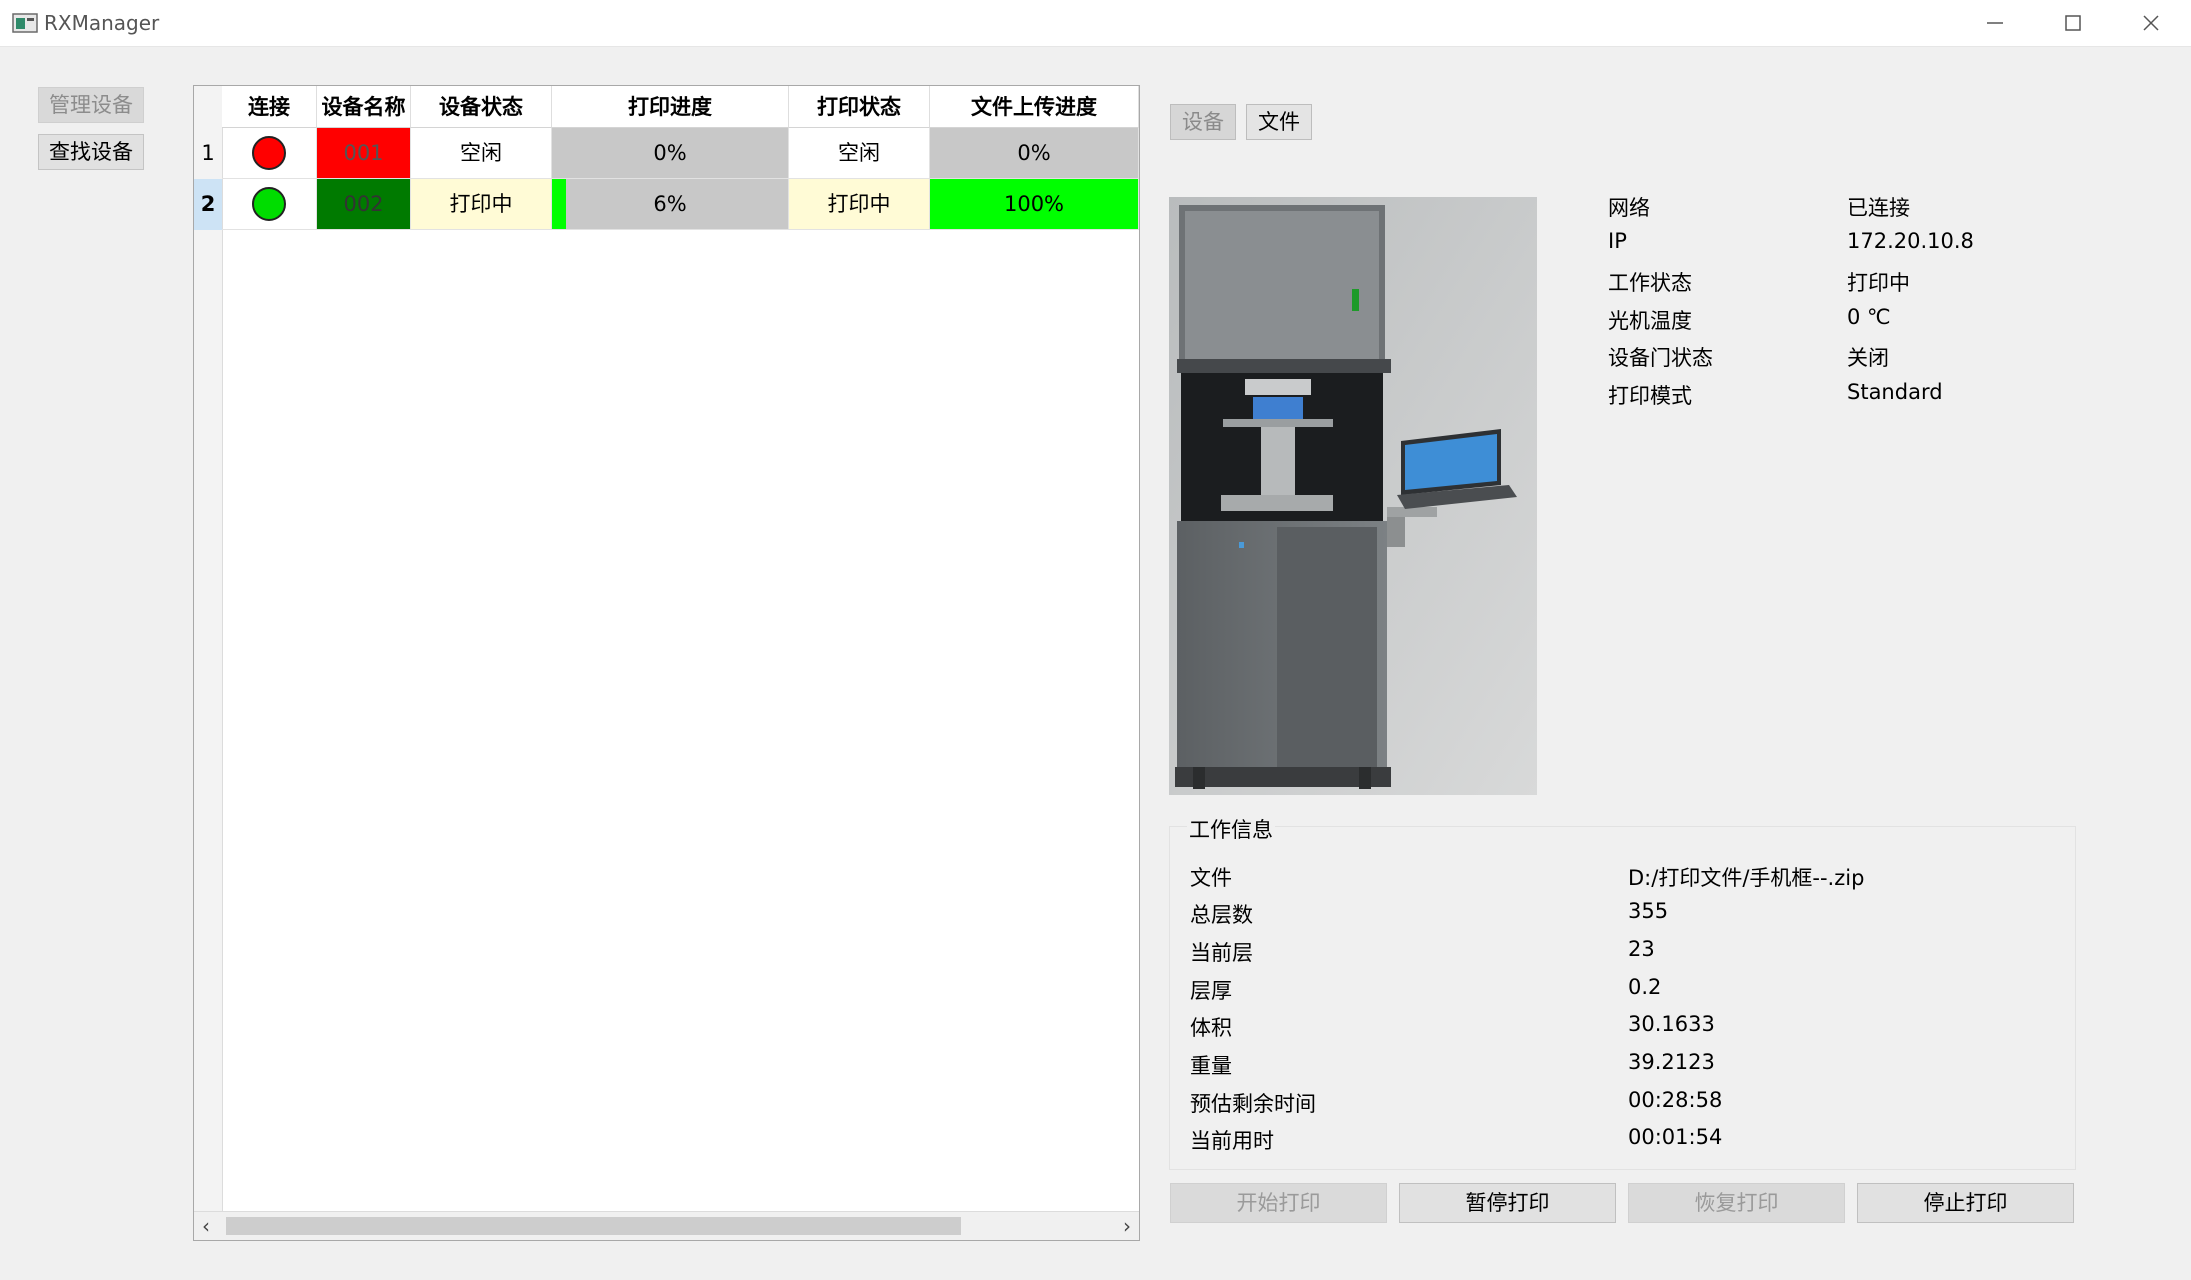 This screenshot has width=2191, height=1280. I want to click on print-state-cell: 空闲, so click(859, 153).